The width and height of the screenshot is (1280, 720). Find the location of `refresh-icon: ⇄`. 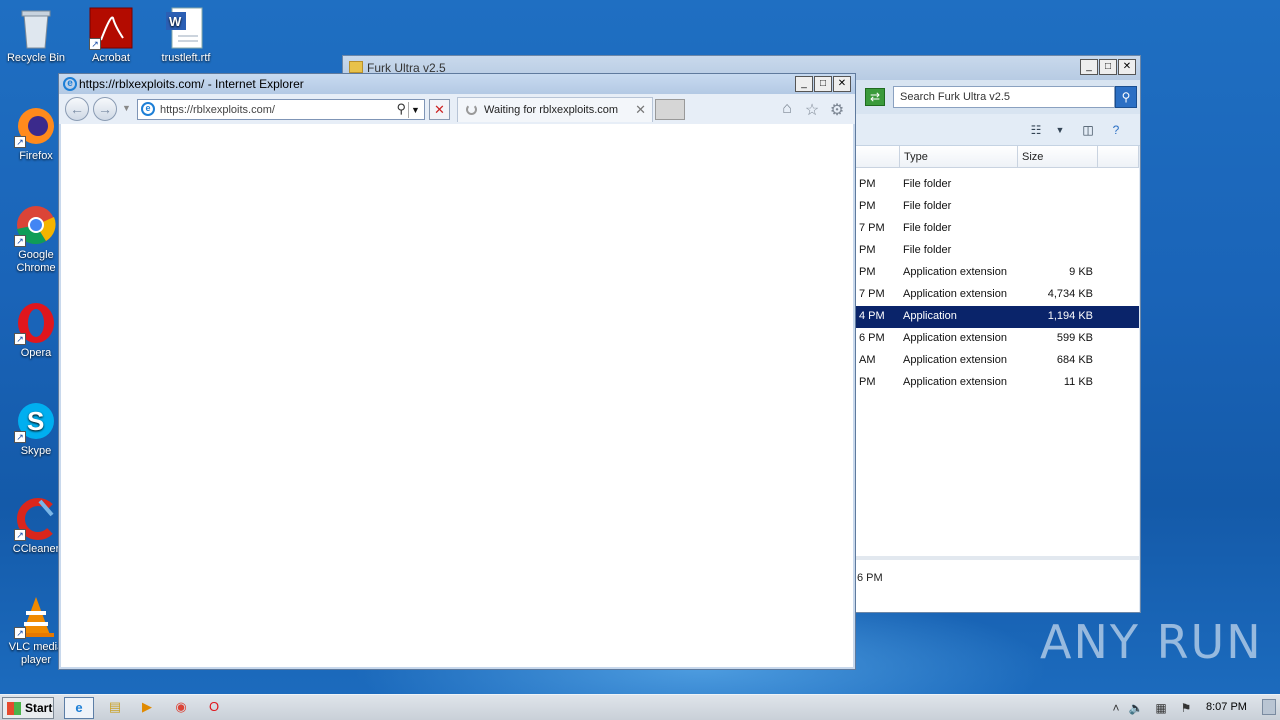

refresh-icon: ⇄ is located at coordinates (875, 97).